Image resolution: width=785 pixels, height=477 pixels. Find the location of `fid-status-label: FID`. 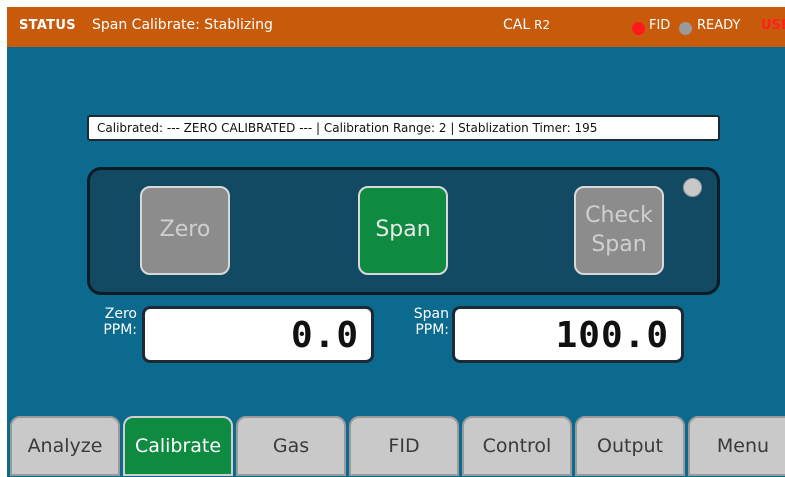

fid-status-label: FID is located at coordinates (660, 25).